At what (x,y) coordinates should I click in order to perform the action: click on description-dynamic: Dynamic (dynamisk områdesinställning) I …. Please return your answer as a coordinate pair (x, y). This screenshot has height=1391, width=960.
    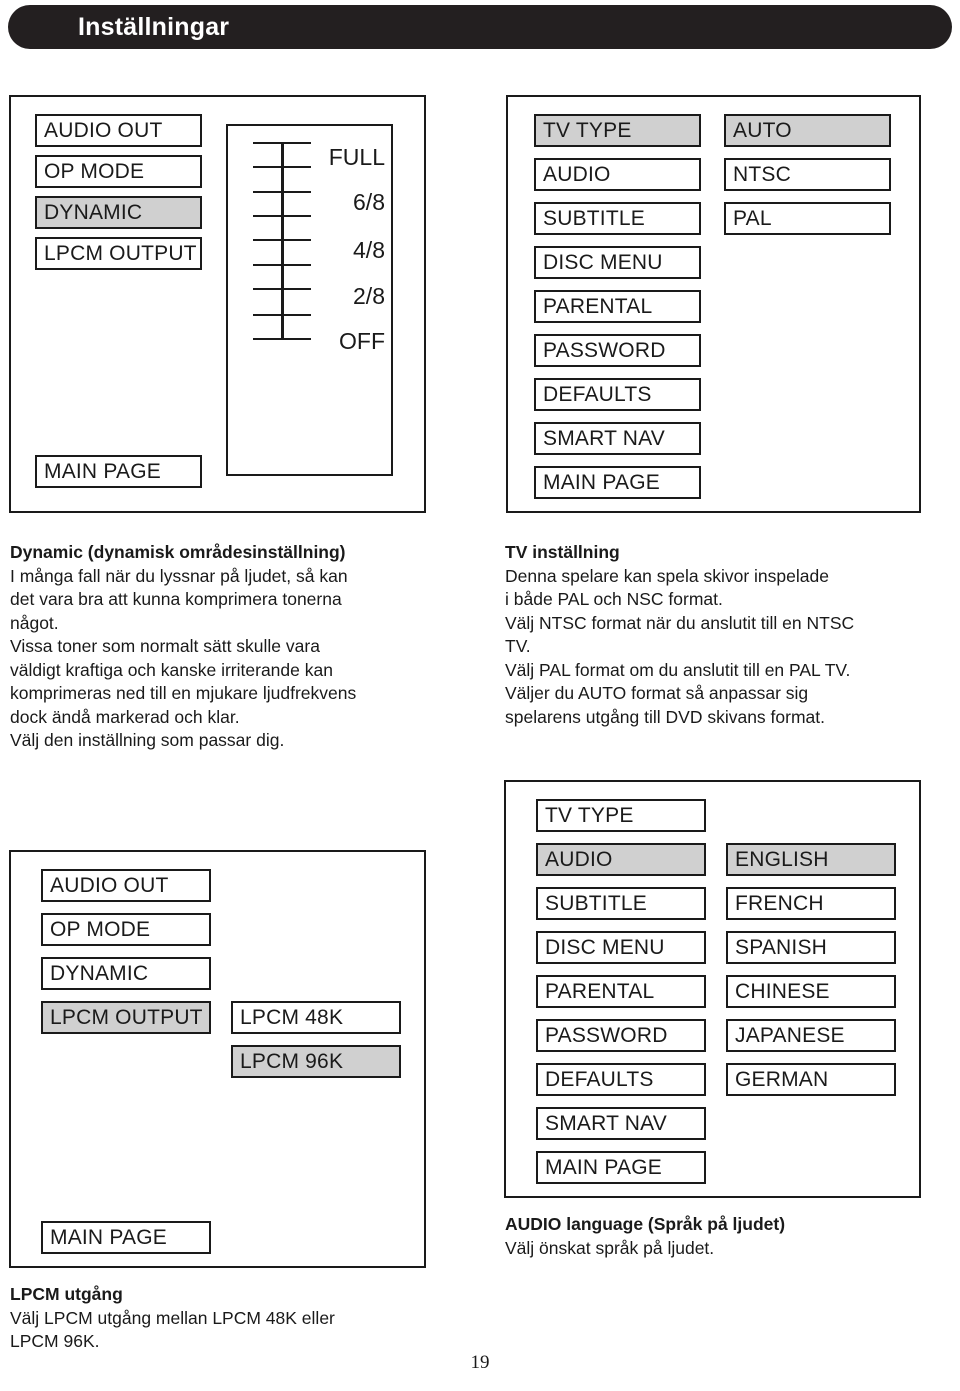
    Looking at the image, I should click on (235, 647).